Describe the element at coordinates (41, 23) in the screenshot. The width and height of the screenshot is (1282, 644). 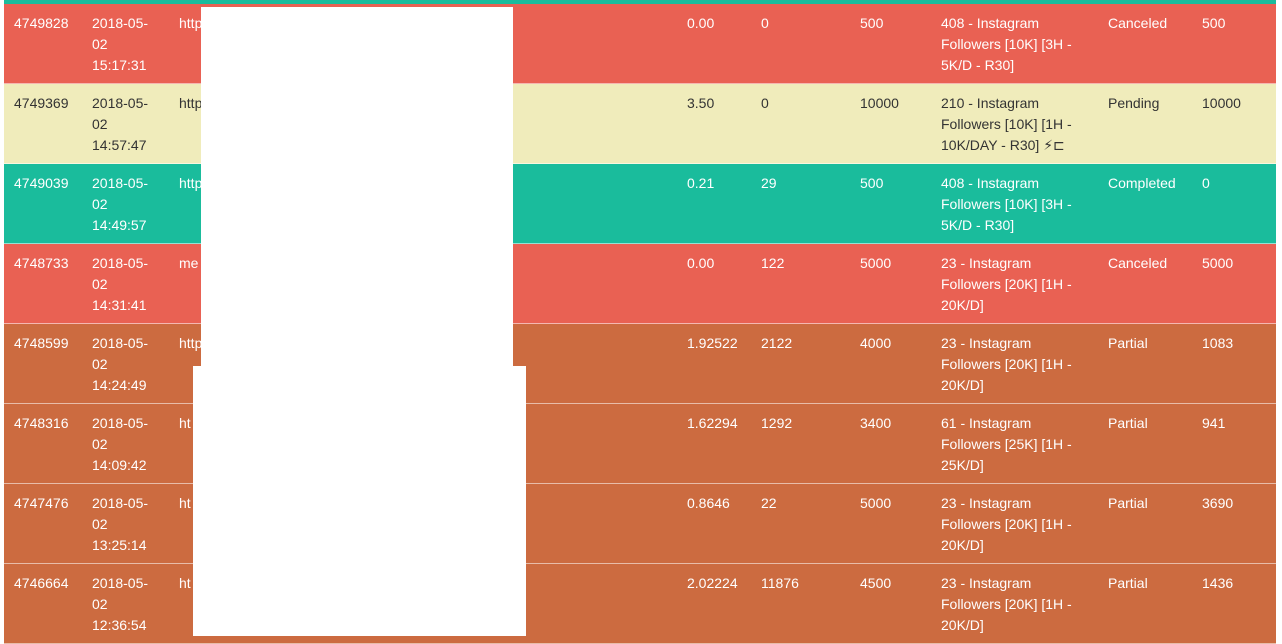
I see `order-id: 4749828` at that location.